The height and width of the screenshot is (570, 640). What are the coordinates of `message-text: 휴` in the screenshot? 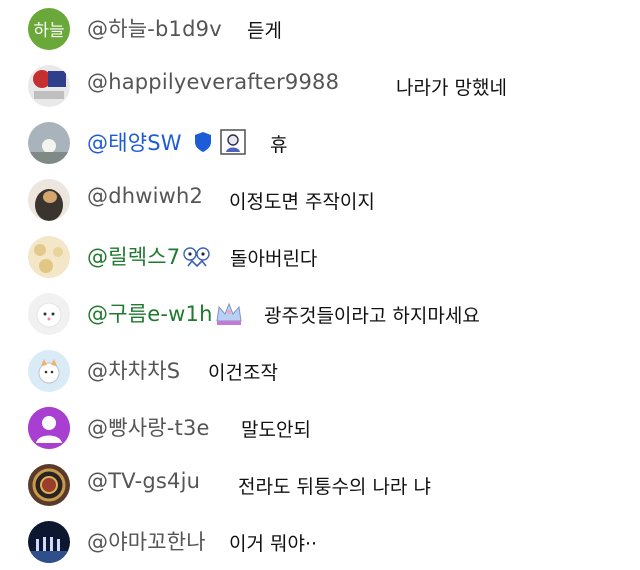 It's located at (279, 145).